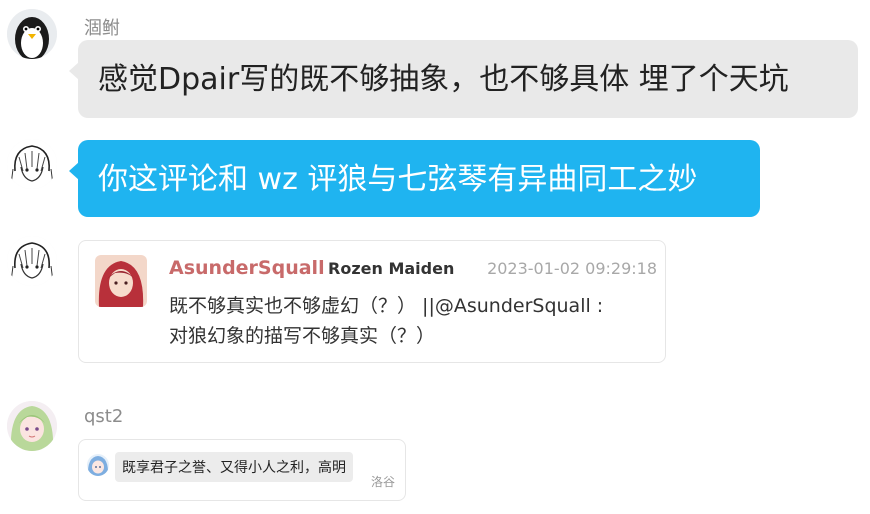 This screenshot has height=514, width=870. What do you see at coordinates (102, 28) in the screenshot?
I see `username: 涸鲋` at bounding box center [102, 28].